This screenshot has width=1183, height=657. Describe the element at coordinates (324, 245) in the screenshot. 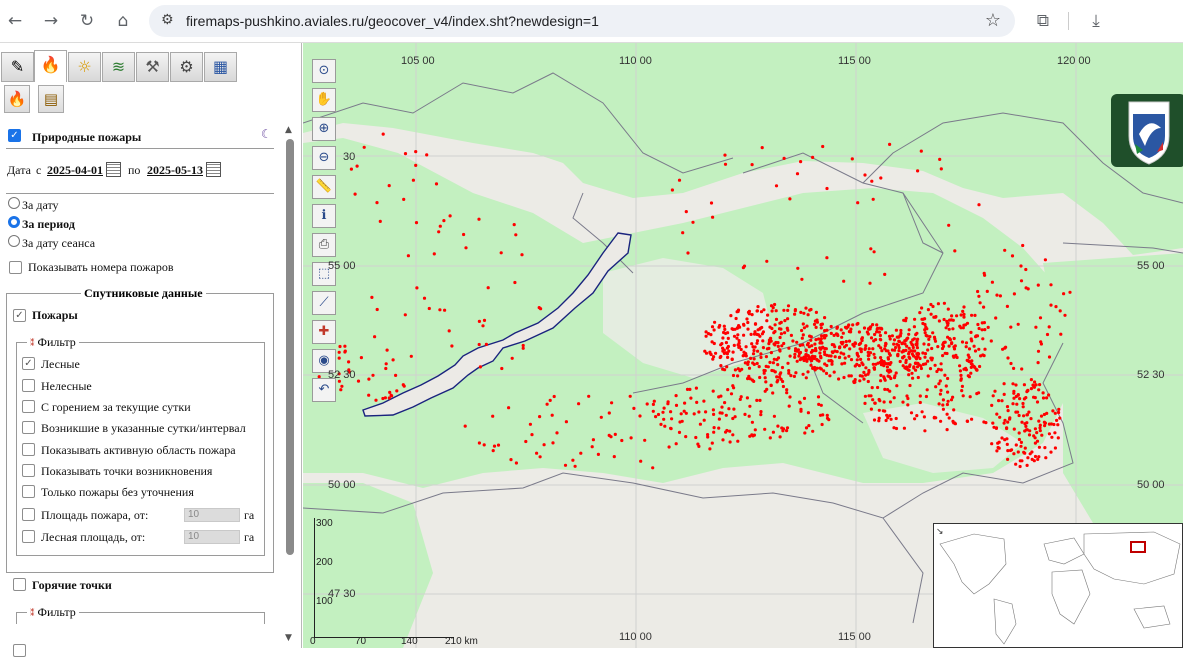

I see `print-icon: ⎙` at that location.